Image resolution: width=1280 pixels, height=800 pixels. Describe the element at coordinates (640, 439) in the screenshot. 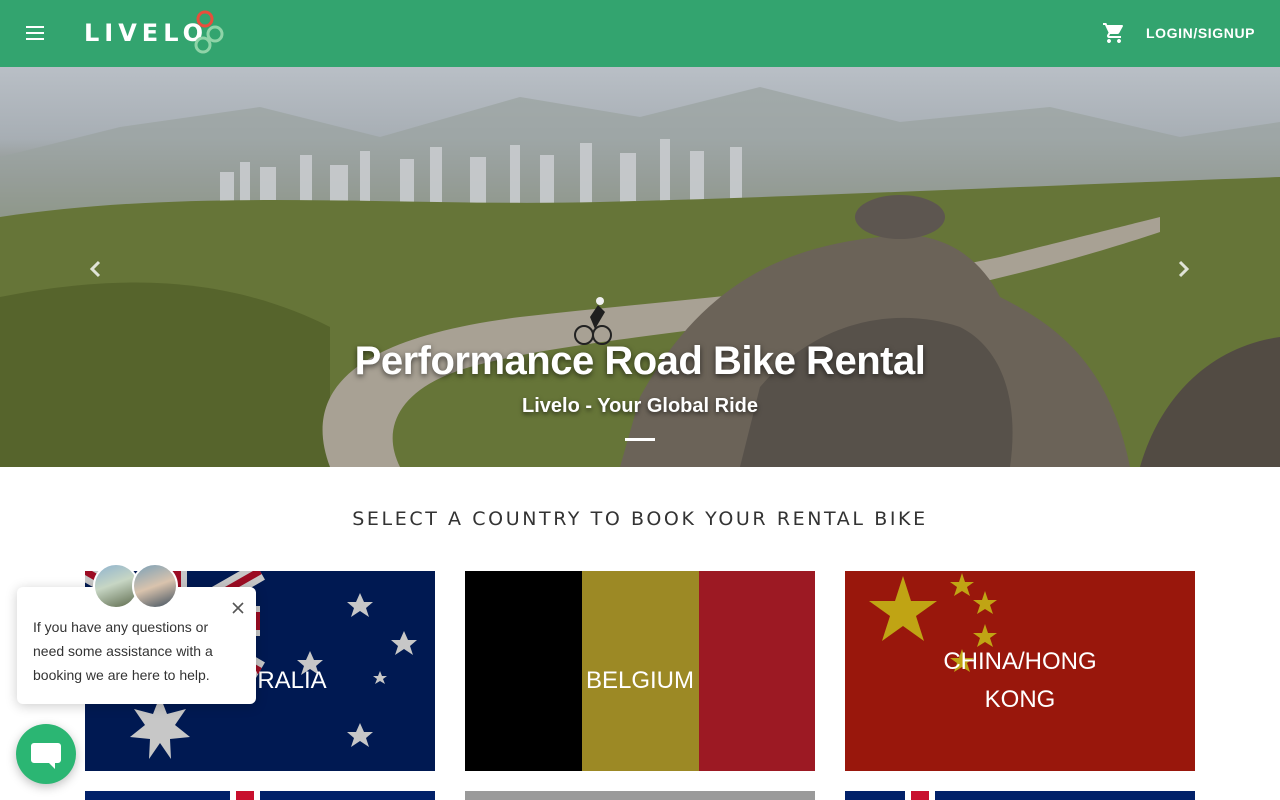

I see `carousel-indicator` at that location.